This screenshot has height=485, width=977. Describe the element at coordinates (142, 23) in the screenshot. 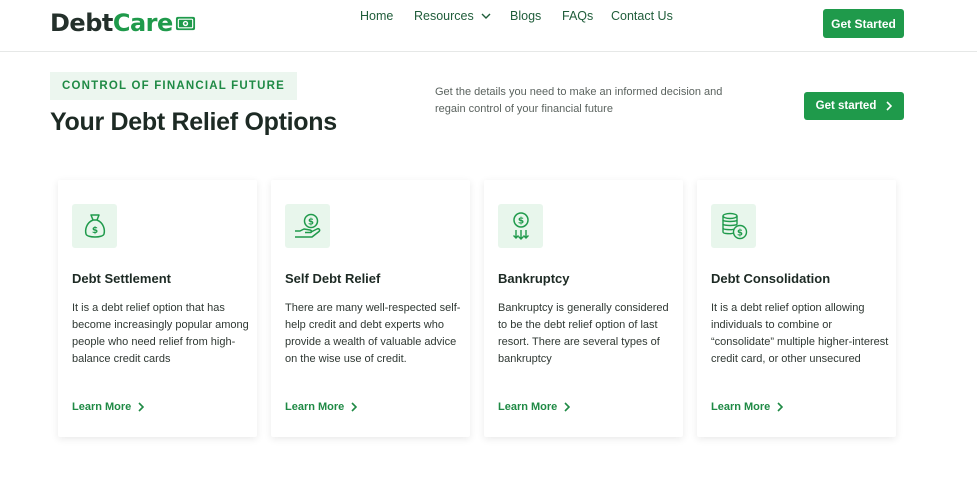

I see `logo-text-care: Care` at that location.